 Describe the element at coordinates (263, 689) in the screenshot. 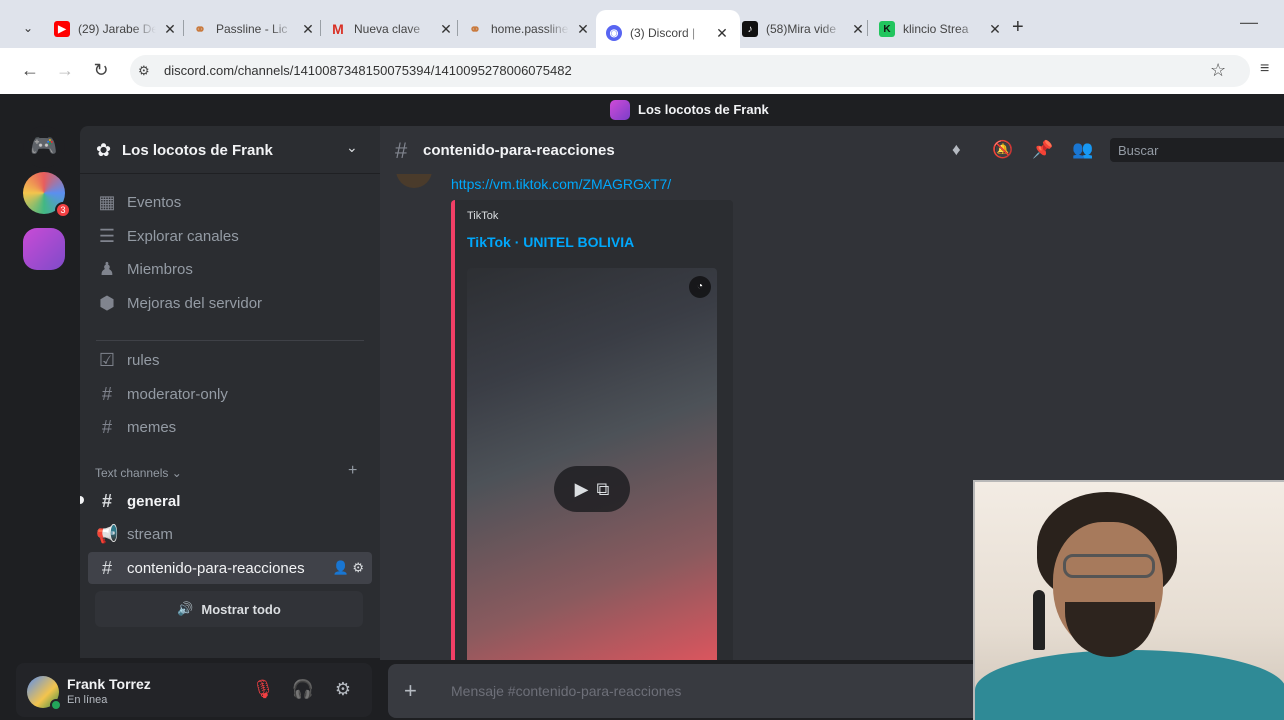

I see `microphone-muted-icon: 🎙` at that location.